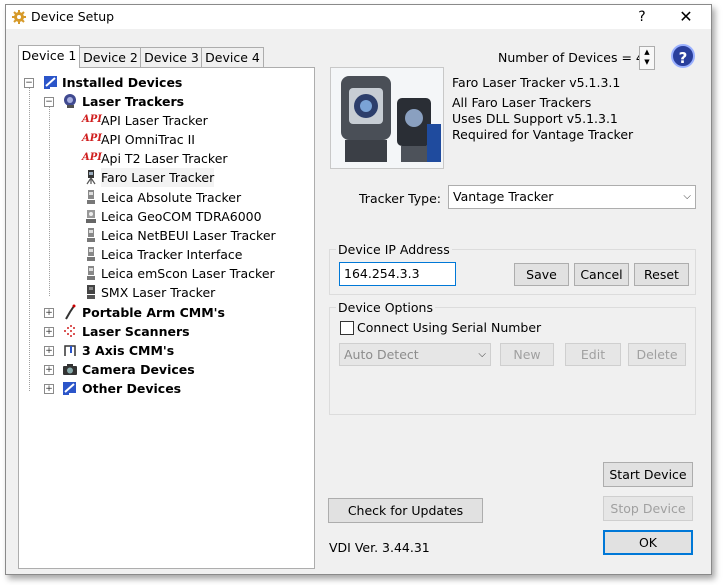 The height and width of the screenshot is (585, 723). What do you see at coordinates (647, 62) in the screenshot?
I see `spin-down-icon: ▼` at bounding box center [647, 62].